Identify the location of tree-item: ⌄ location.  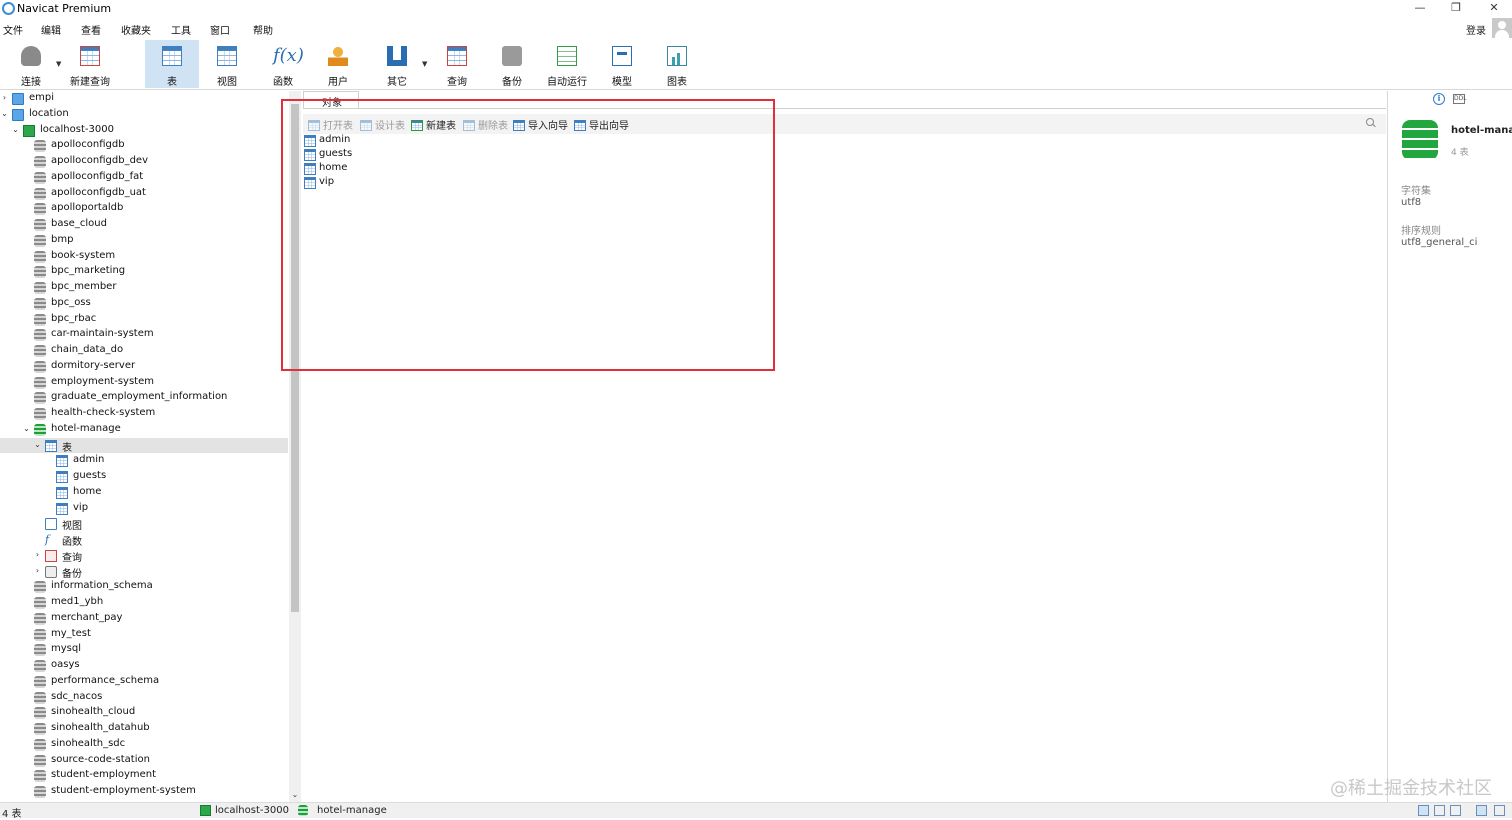
(144, 115).